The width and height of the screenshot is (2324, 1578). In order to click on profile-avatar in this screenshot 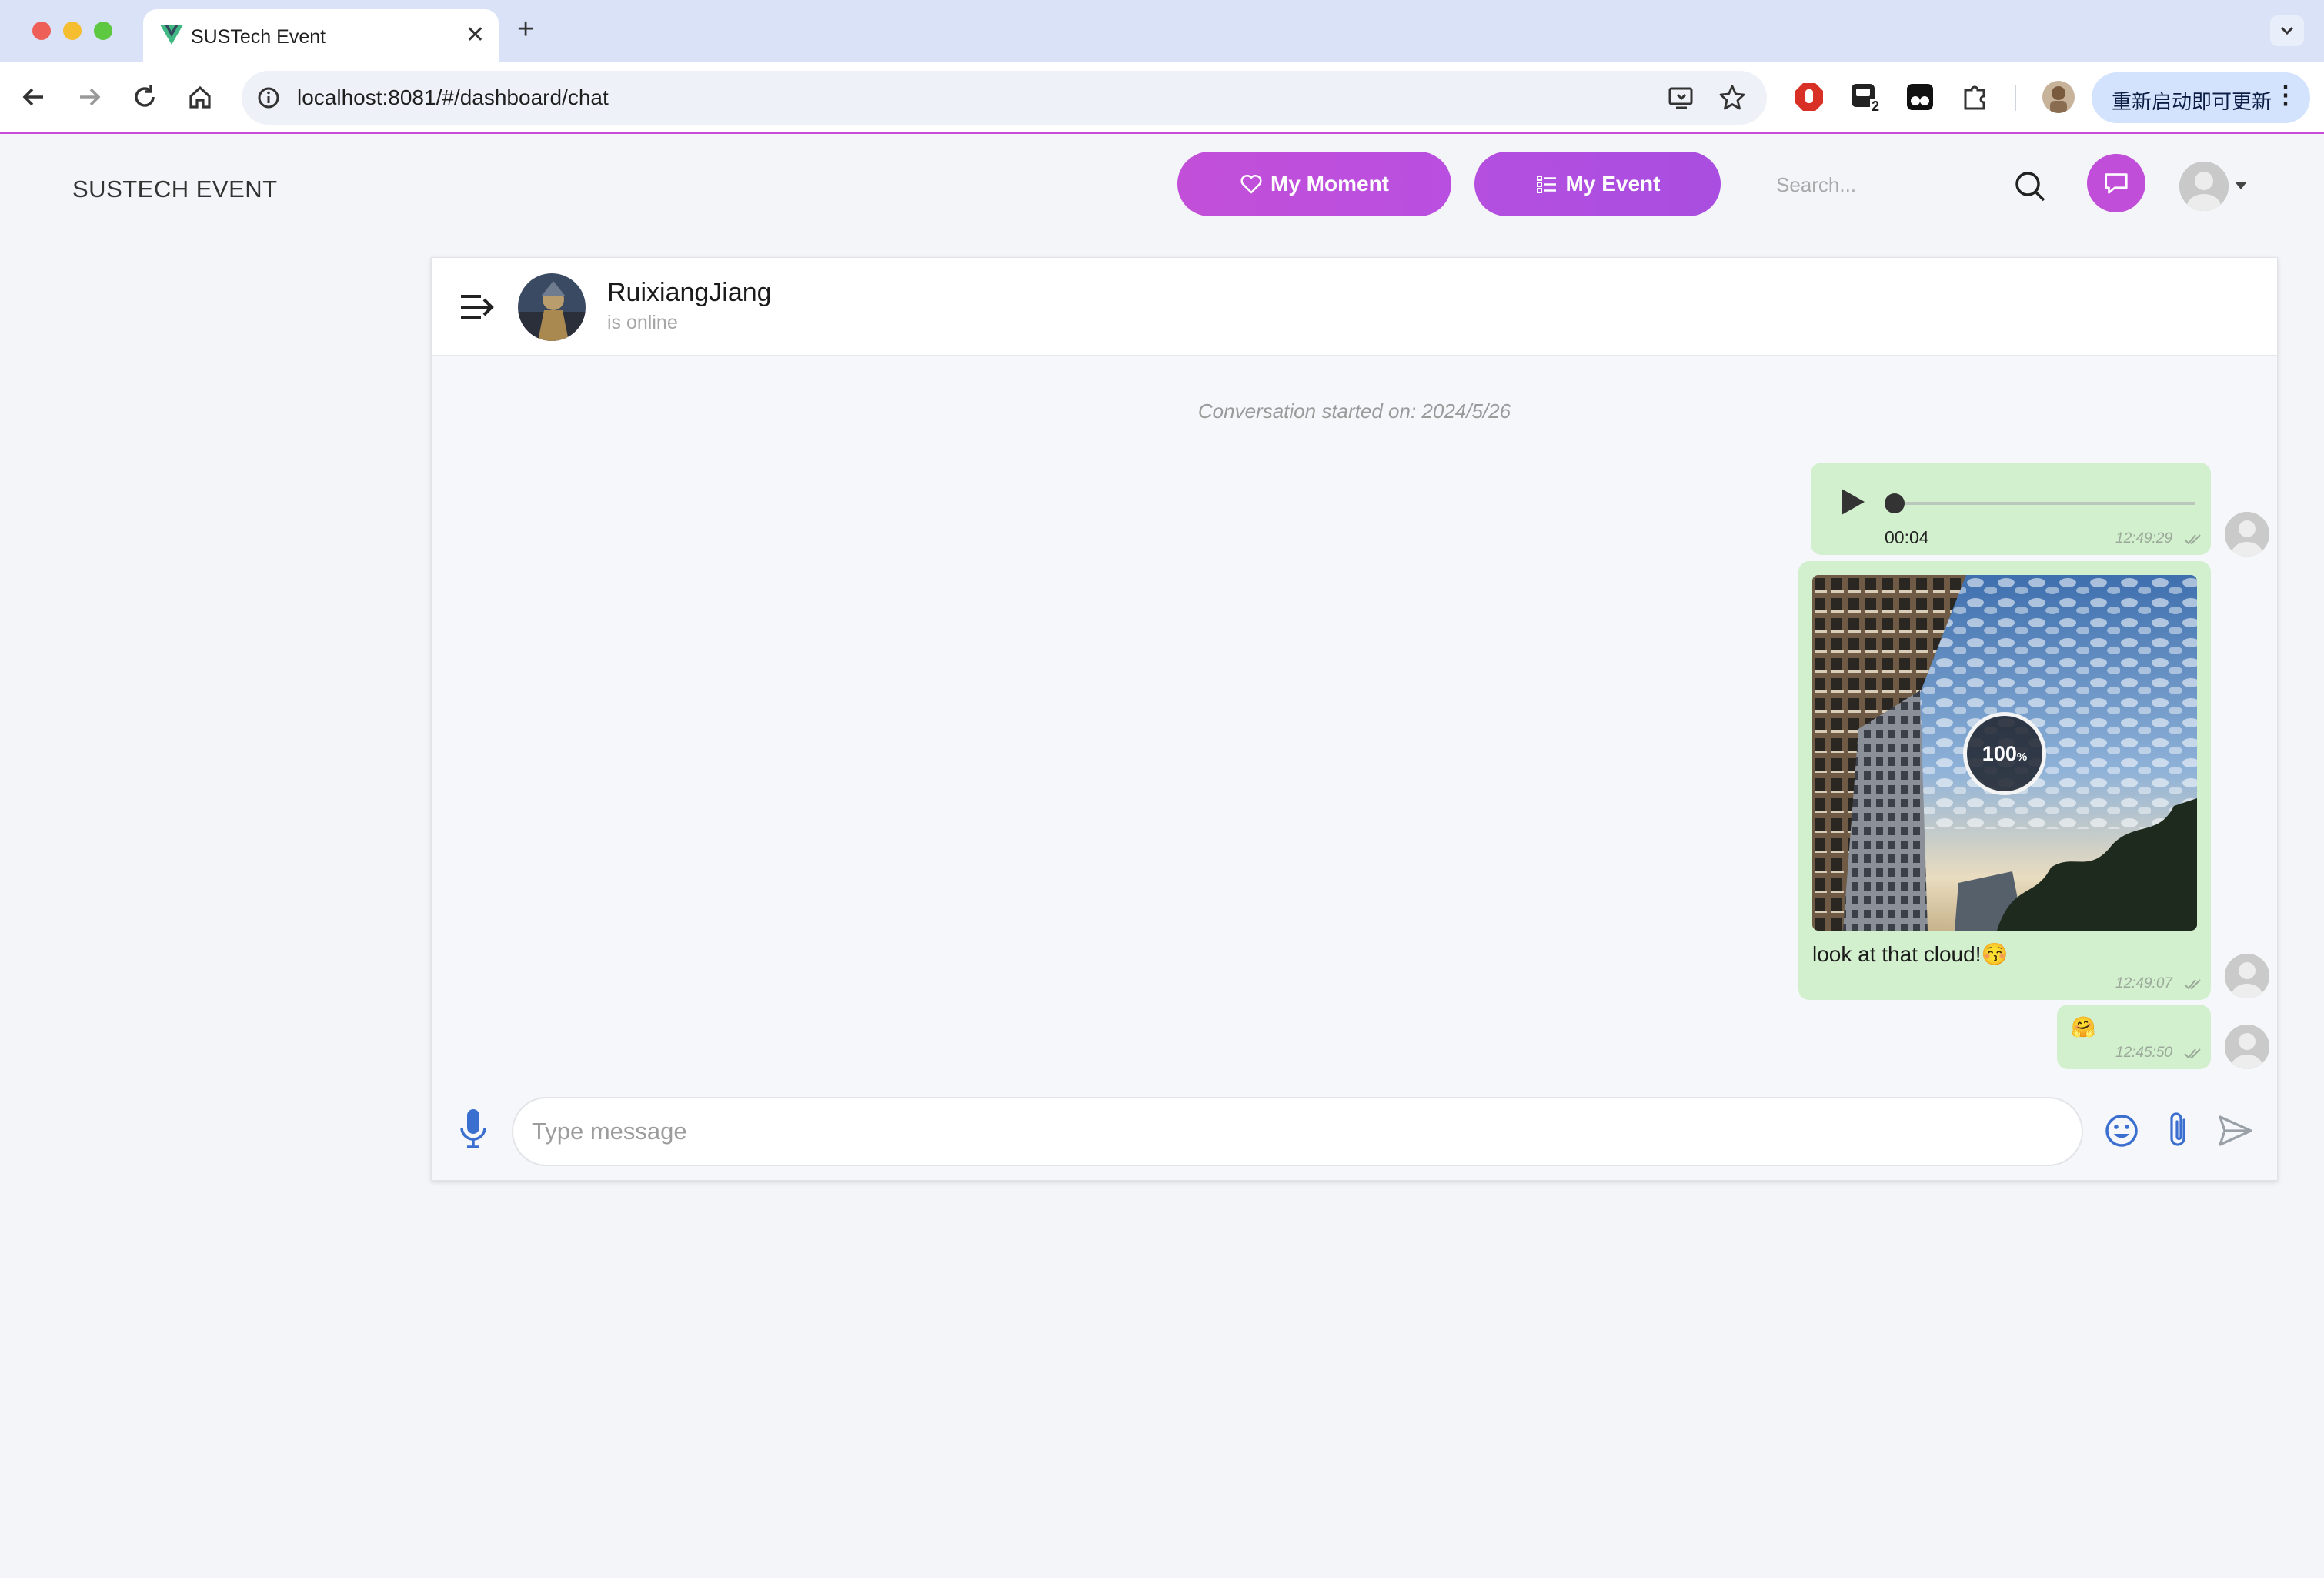, I will do `click(2058, 97)`.